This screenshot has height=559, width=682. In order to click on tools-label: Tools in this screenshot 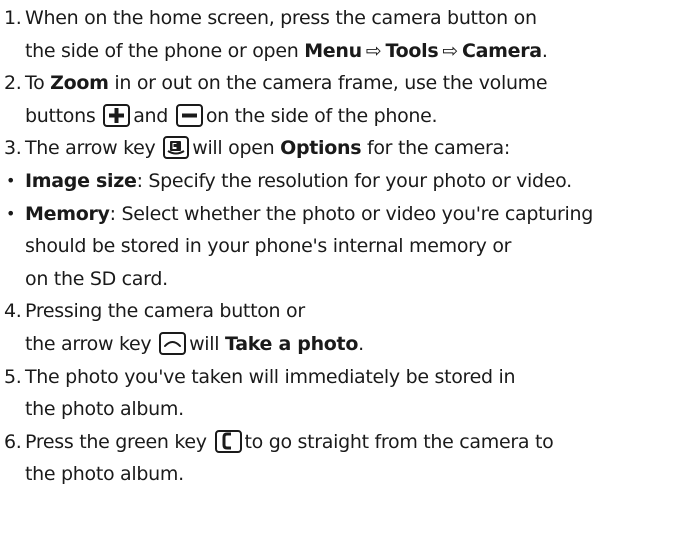, I will do `click(412, 50)`.